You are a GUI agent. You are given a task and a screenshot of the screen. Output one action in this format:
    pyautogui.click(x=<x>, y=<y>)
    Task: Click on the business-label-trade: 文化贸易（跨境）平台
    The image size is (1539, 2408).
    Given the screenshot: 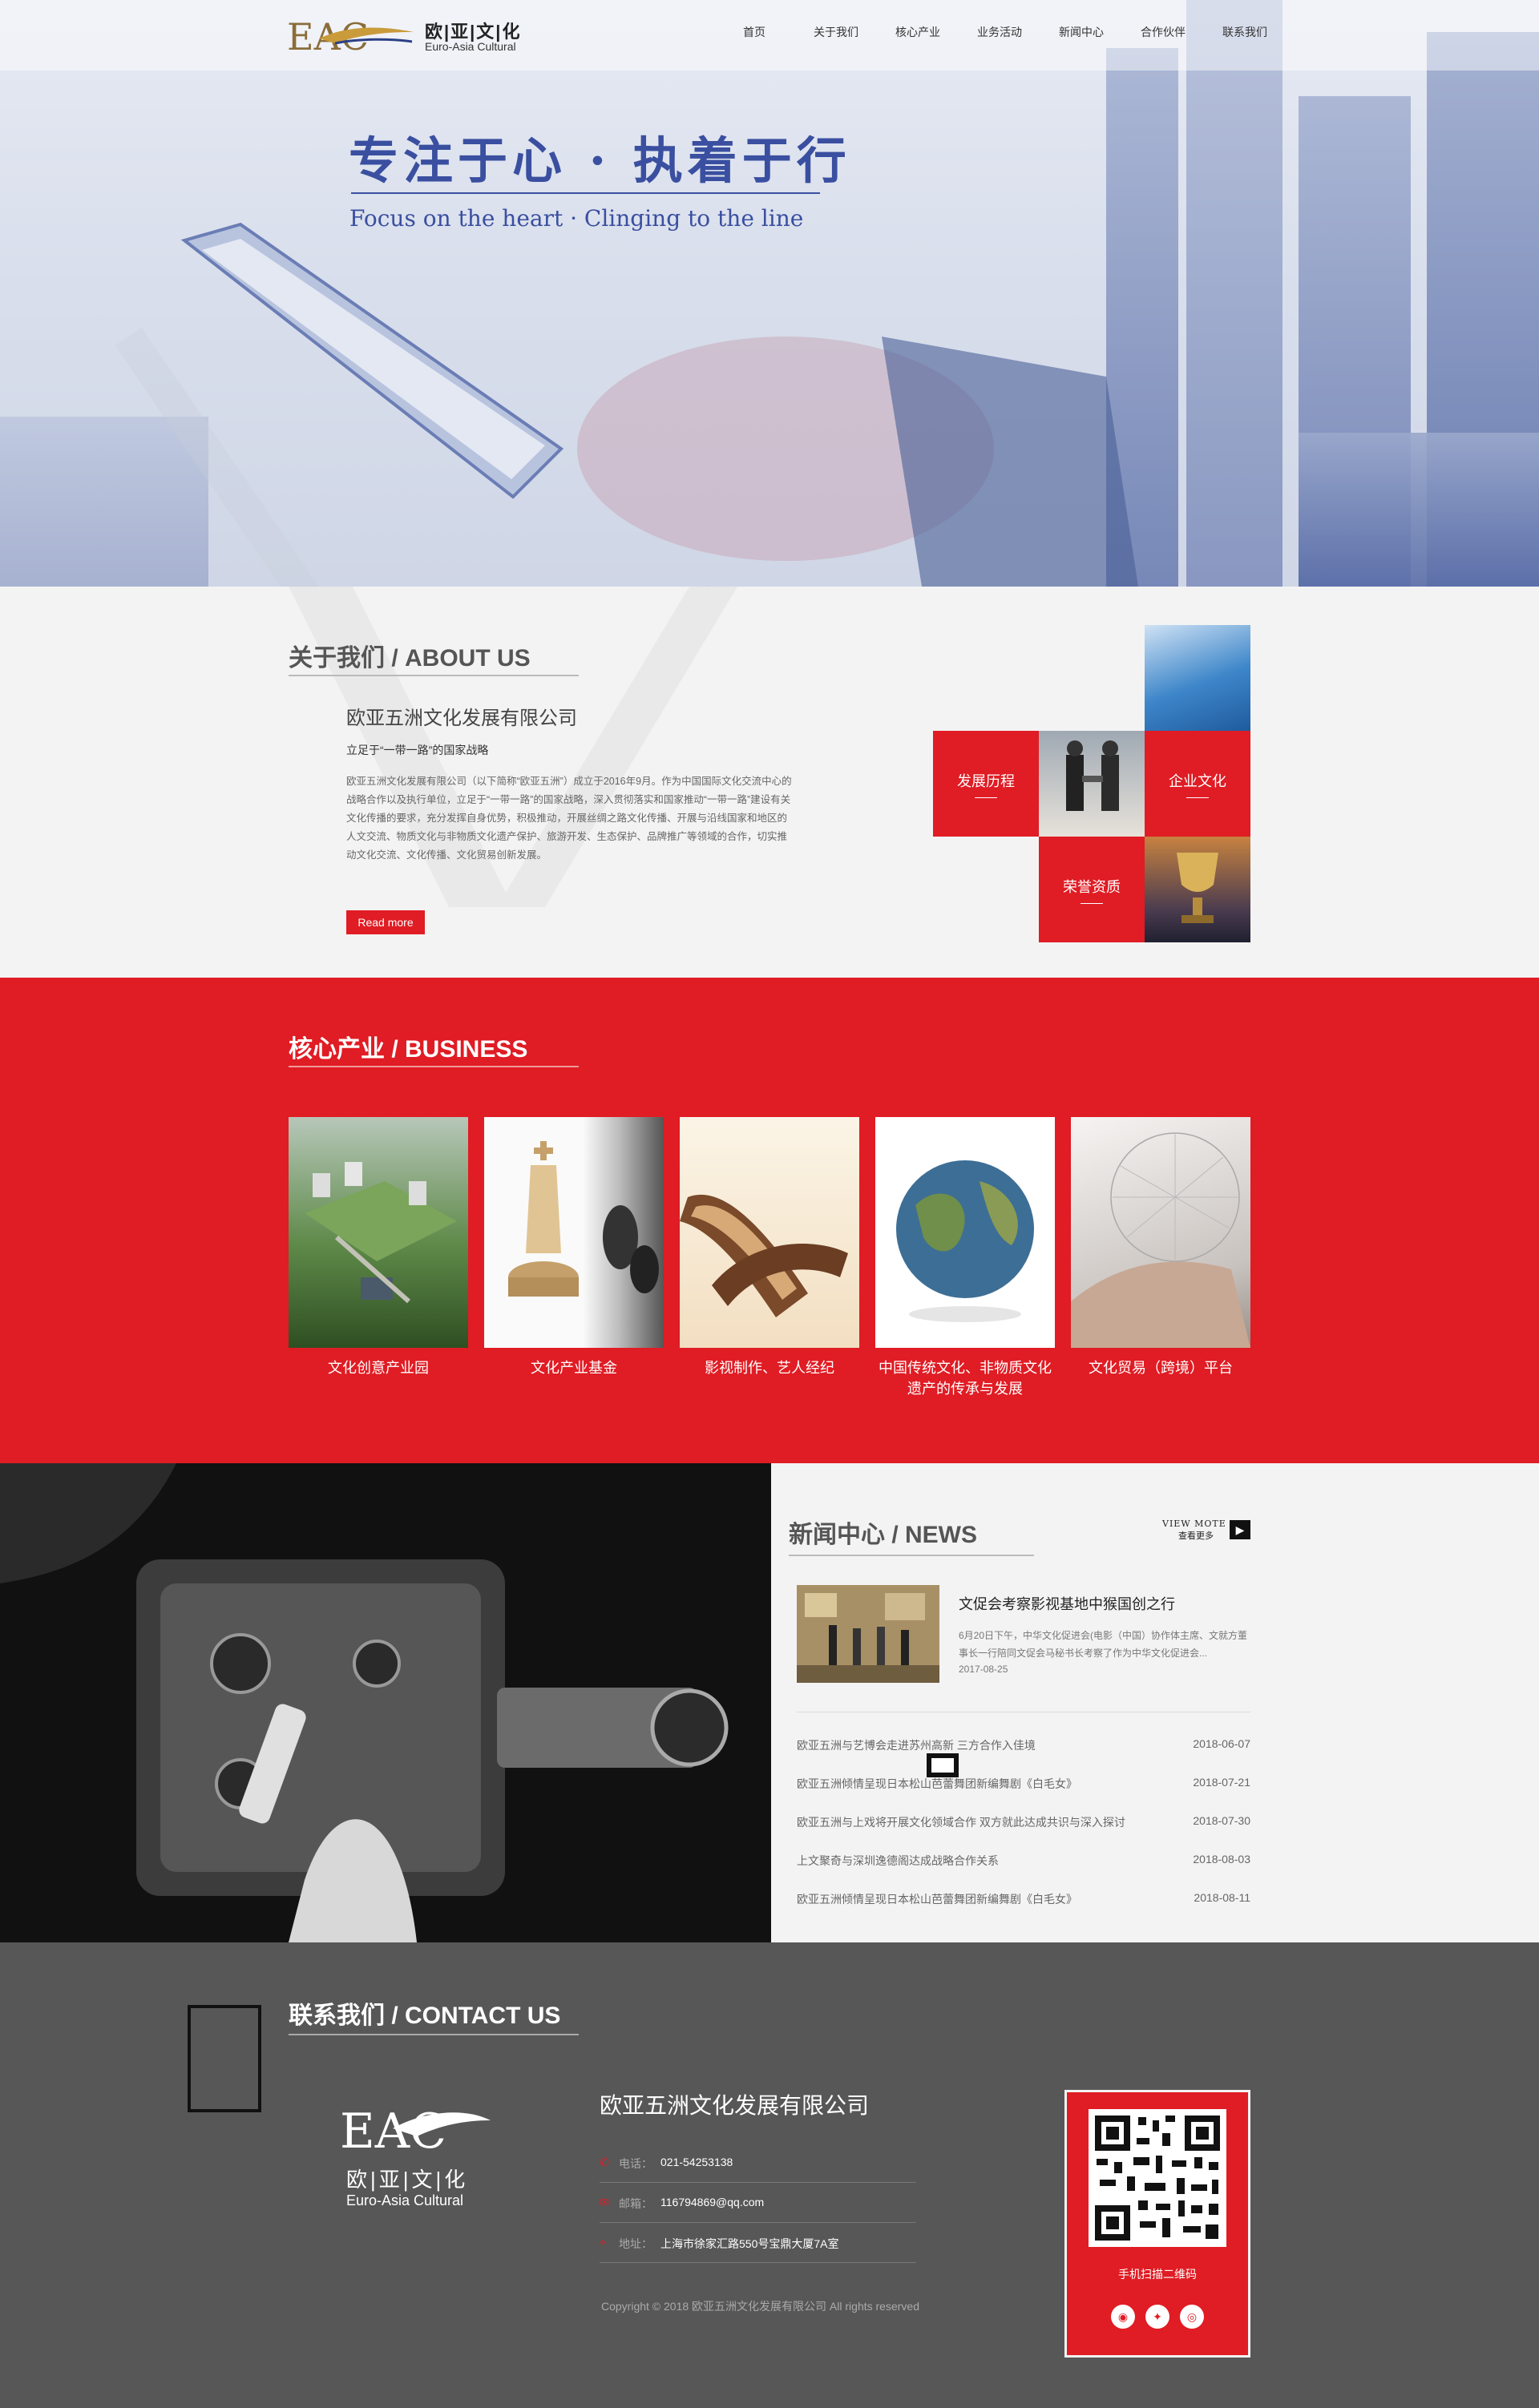 What is the action you would take?
    pyautogui.click(x=1161, y=1368)
    